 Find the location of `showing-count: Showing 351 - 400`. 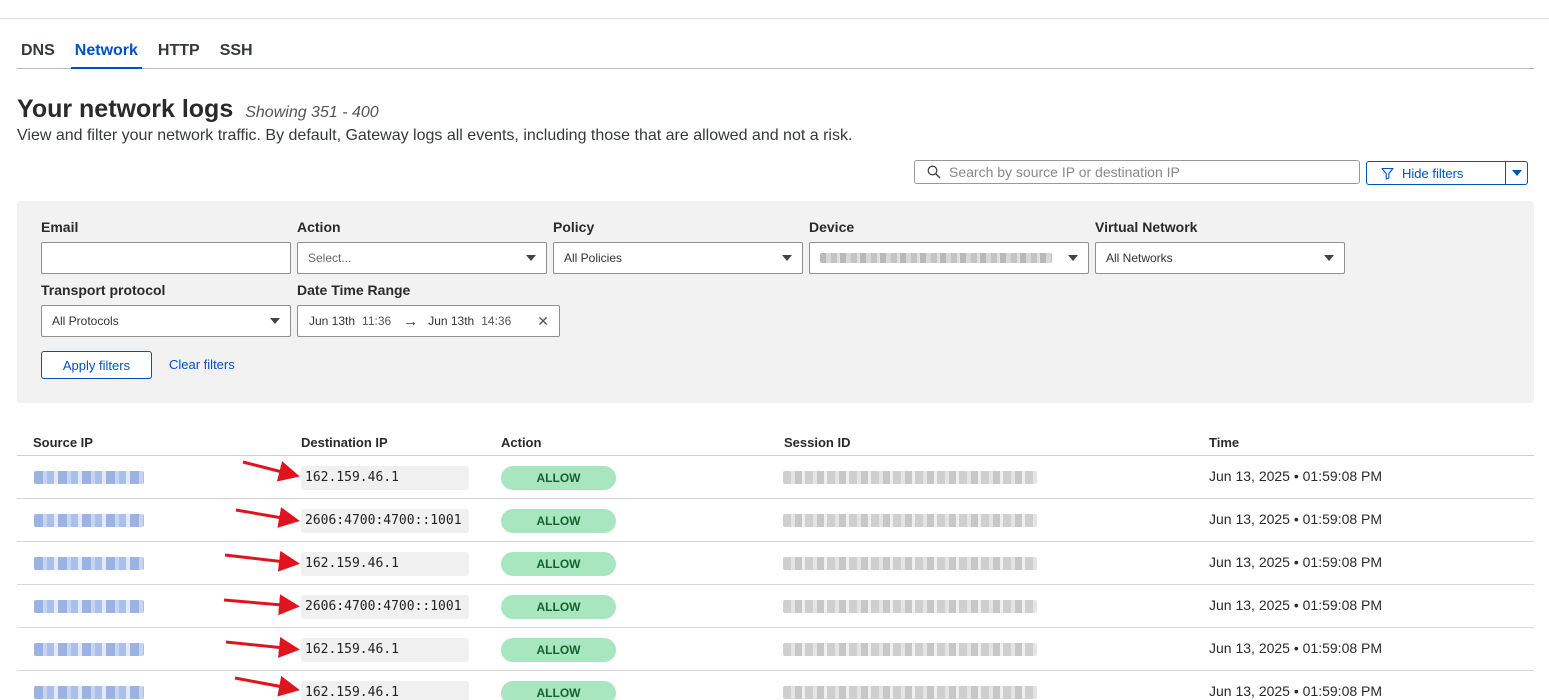

showing-count: Showing 351 - 400 is located at coordinates (312, 112).